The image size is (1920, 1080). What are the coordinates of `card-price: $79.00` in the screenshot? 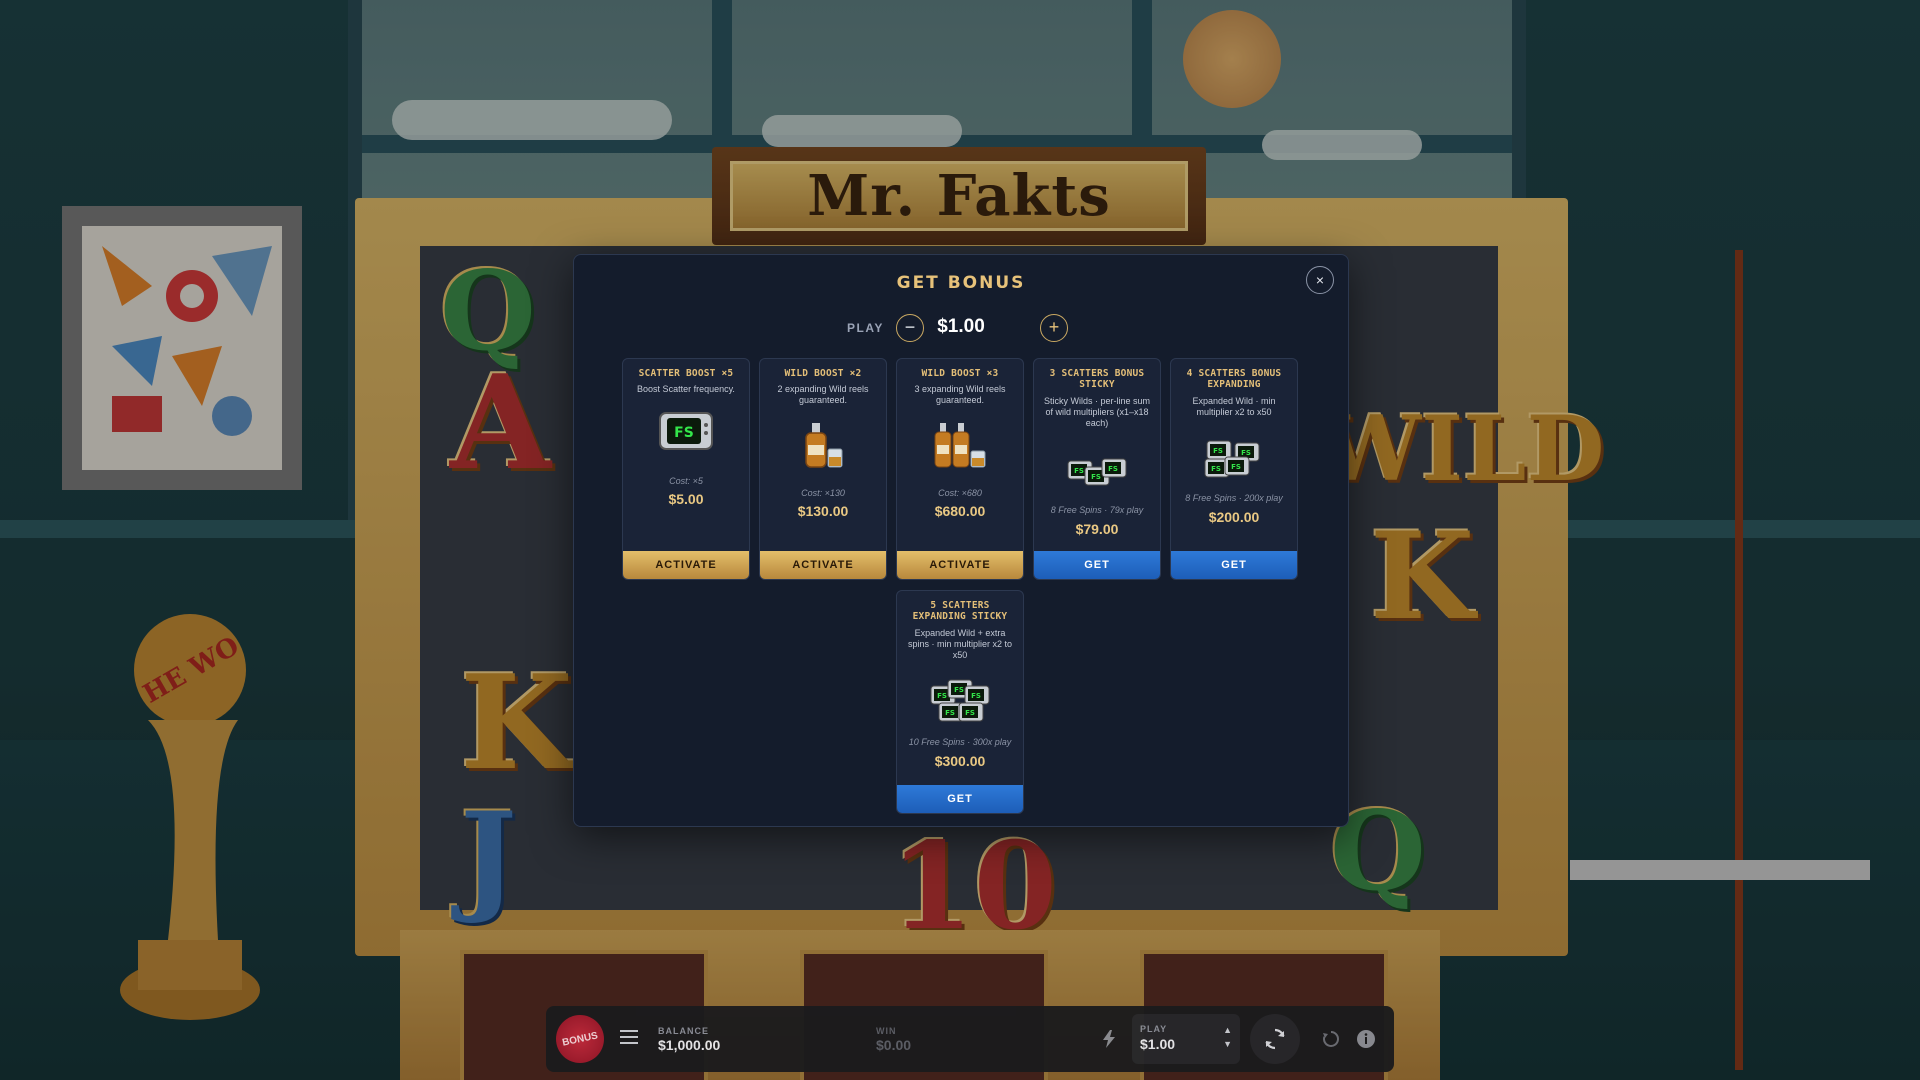 It's located at (1097, 529).